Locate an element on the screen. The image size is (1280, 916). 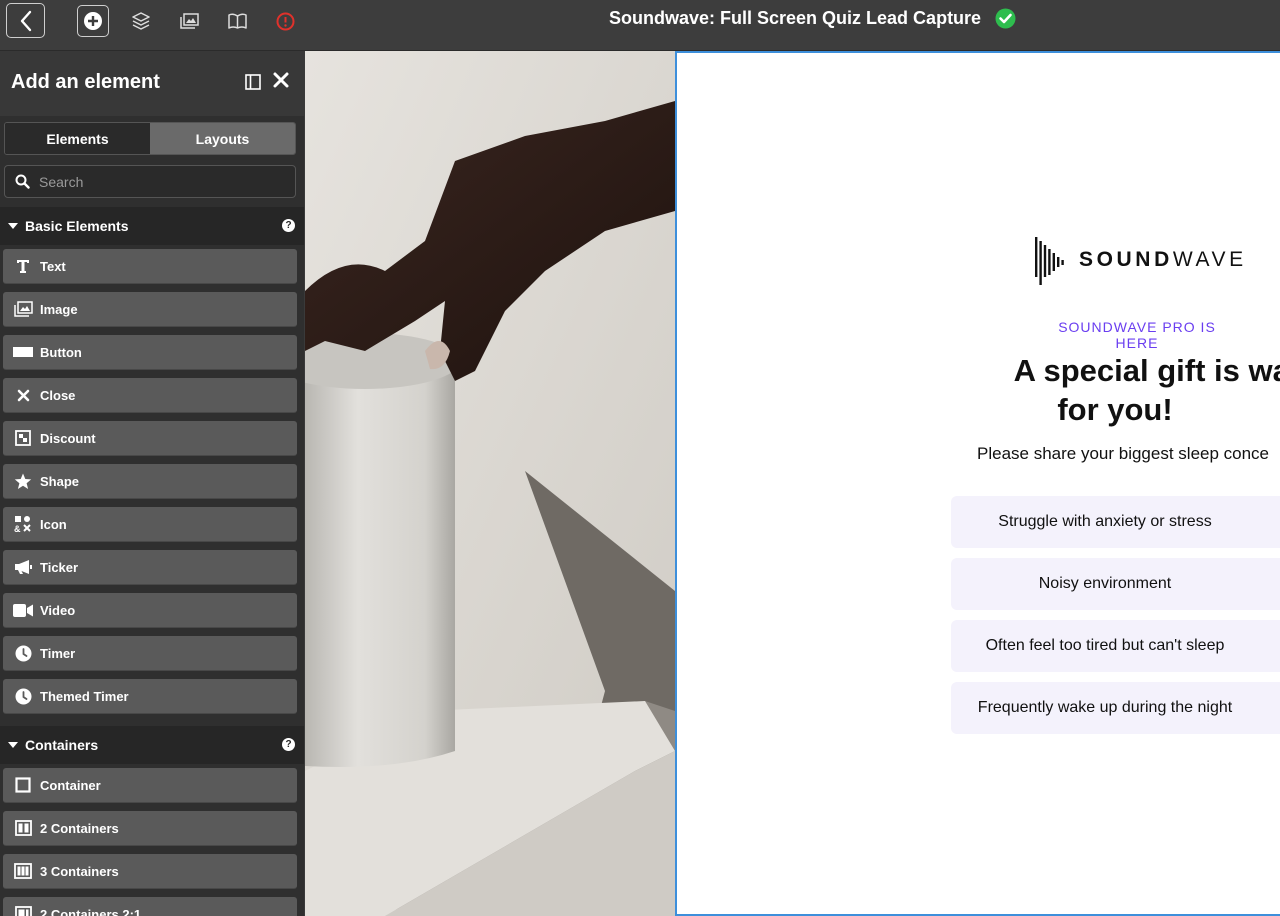
book-icon is located at coordinates (237, 21).